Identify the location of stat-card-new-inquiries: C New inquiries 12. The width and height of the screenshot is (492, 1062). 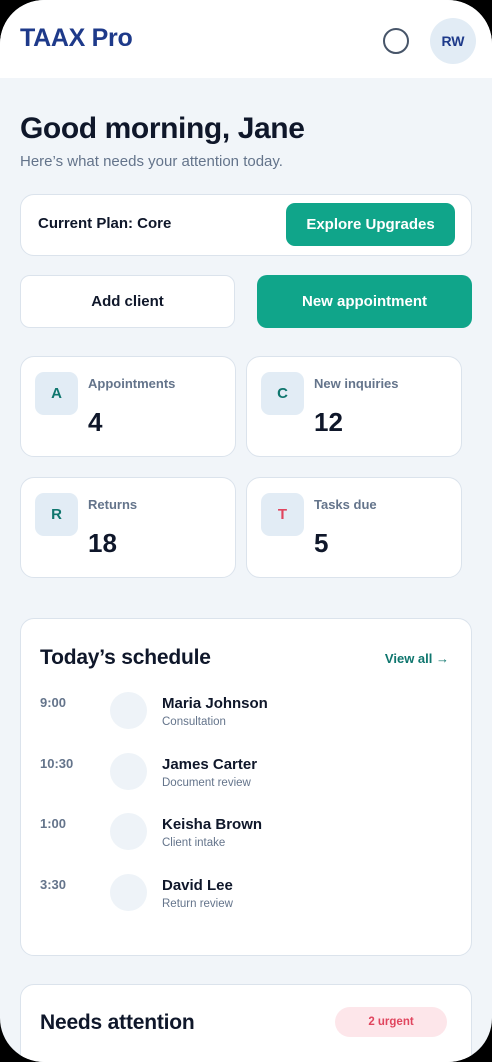
(354, 406).